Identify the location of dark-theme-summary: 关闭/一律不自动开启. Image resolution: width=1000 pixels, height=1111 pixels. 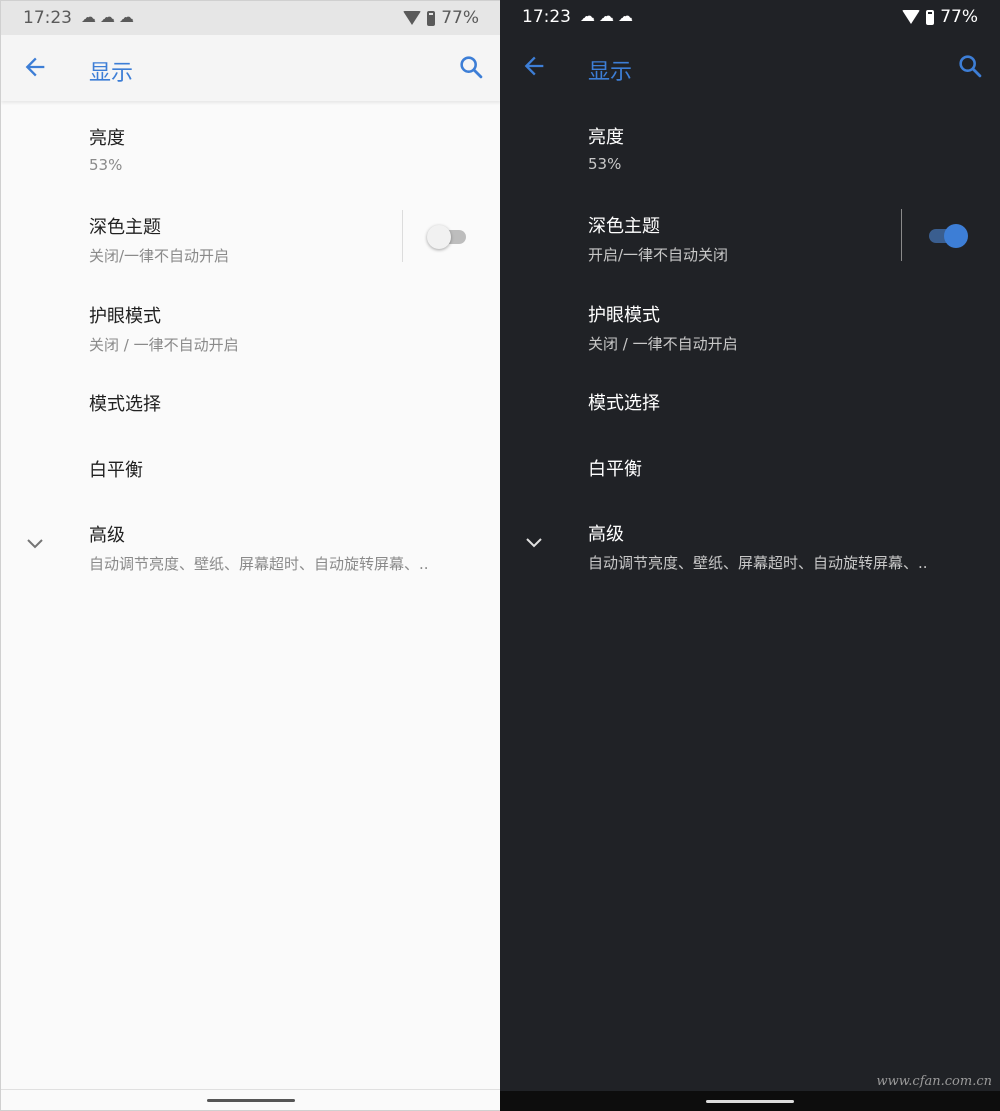
(159, 256).